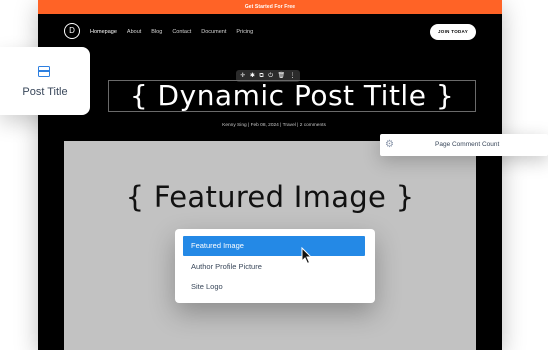 The height and width of the screenshot is (350, 548). Describe the element at coordinates (307, 256) in the screenshot. I see `mouse-cursor-icon` at that location.